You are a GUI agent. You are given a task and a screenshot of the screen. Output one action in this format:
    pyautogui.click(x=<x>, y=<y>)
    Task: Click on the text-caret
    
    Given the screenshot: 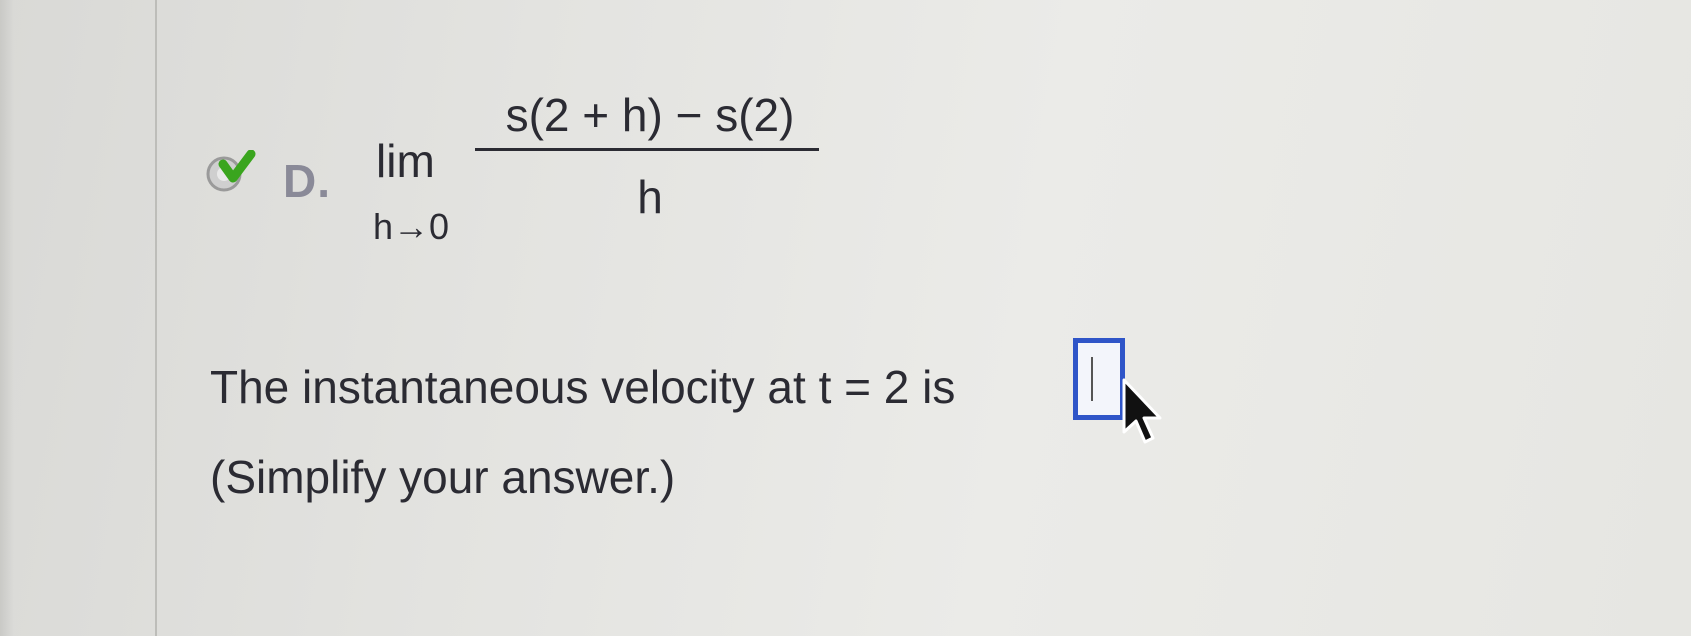 What is the action you would take?
    pyautogui.click(x=1092, y=379)
    